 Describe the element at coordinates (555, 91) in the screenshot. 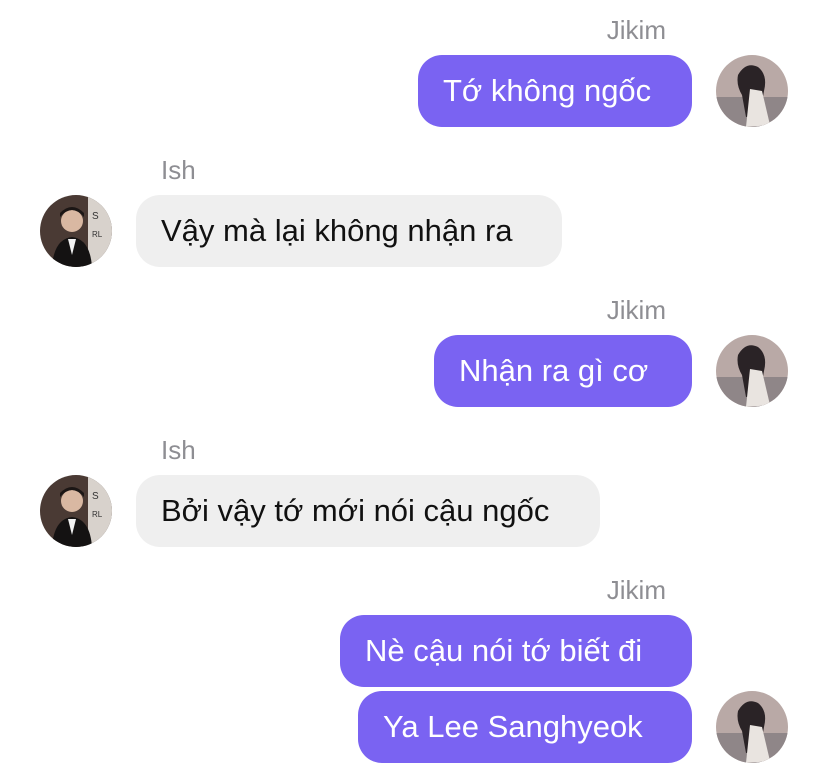

I see `message-bubble-outgoing: Tớ không ngốc` at that location.